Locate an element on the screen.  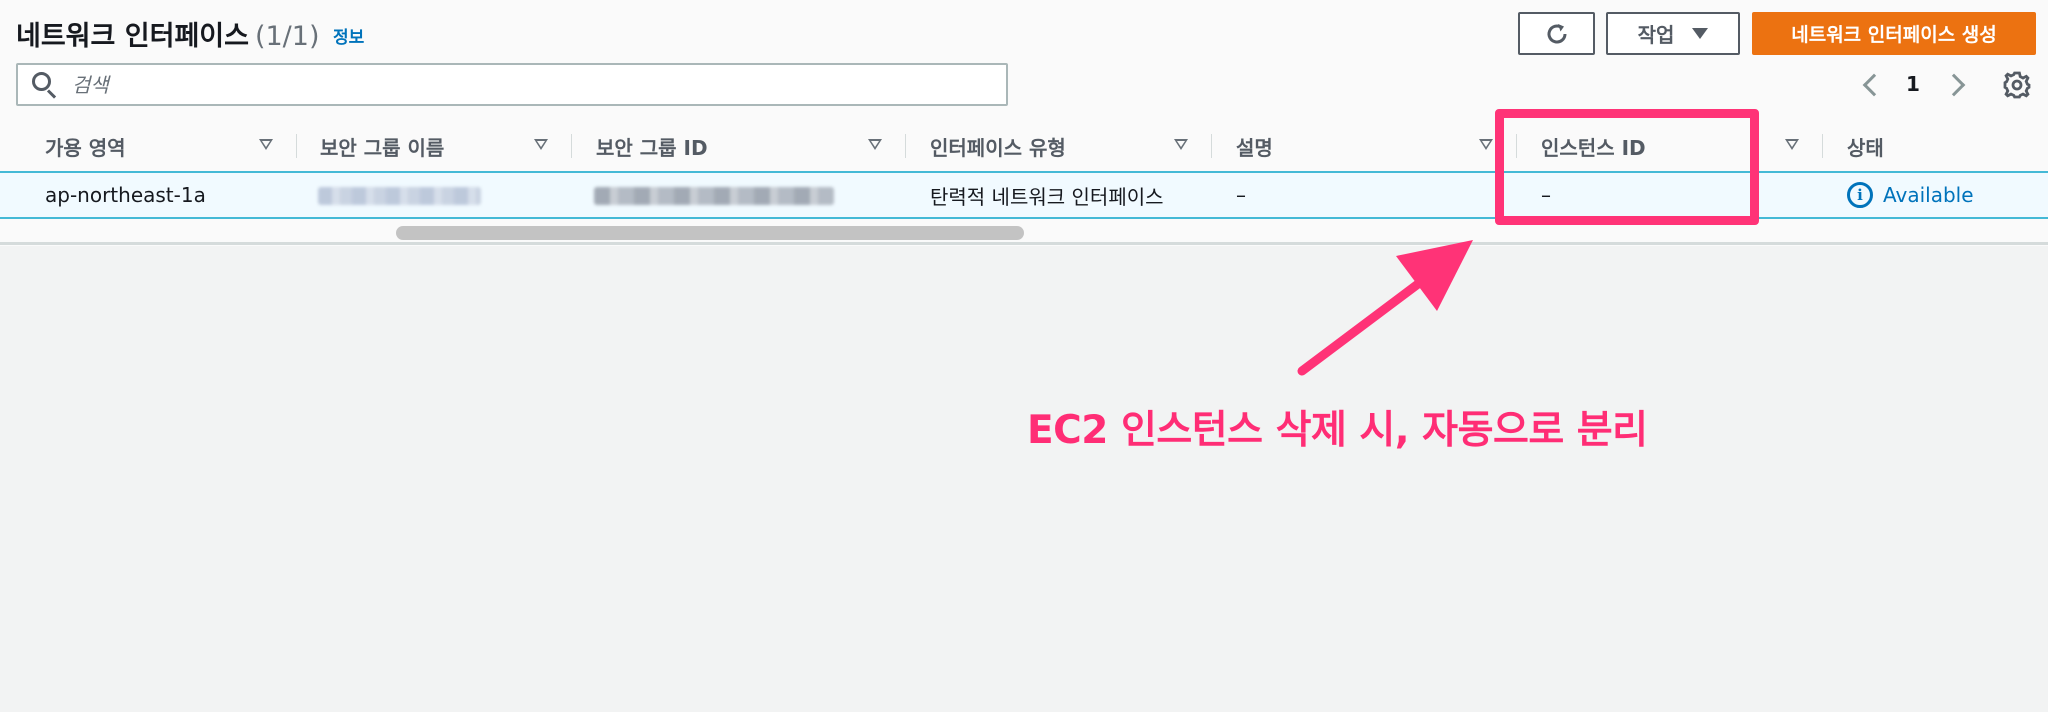
annotation-arrow-icon is located at coordinates (1385, 308).